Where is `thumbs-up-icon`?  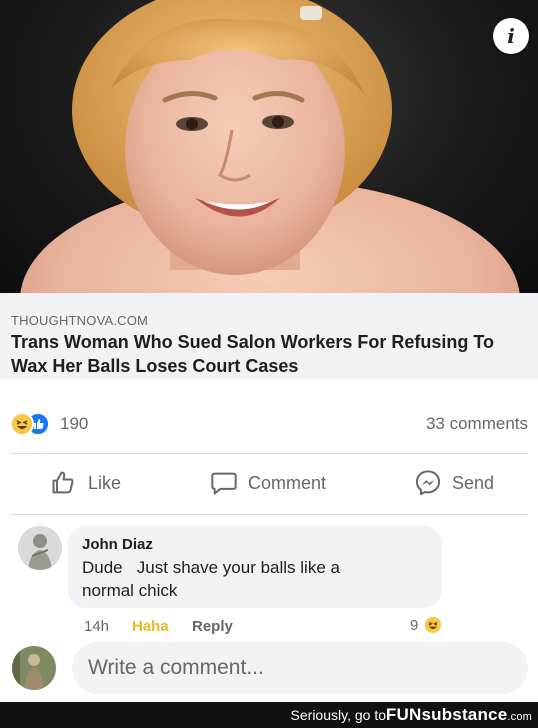
thumbs-up-icon is located at coordinates (63, 482).